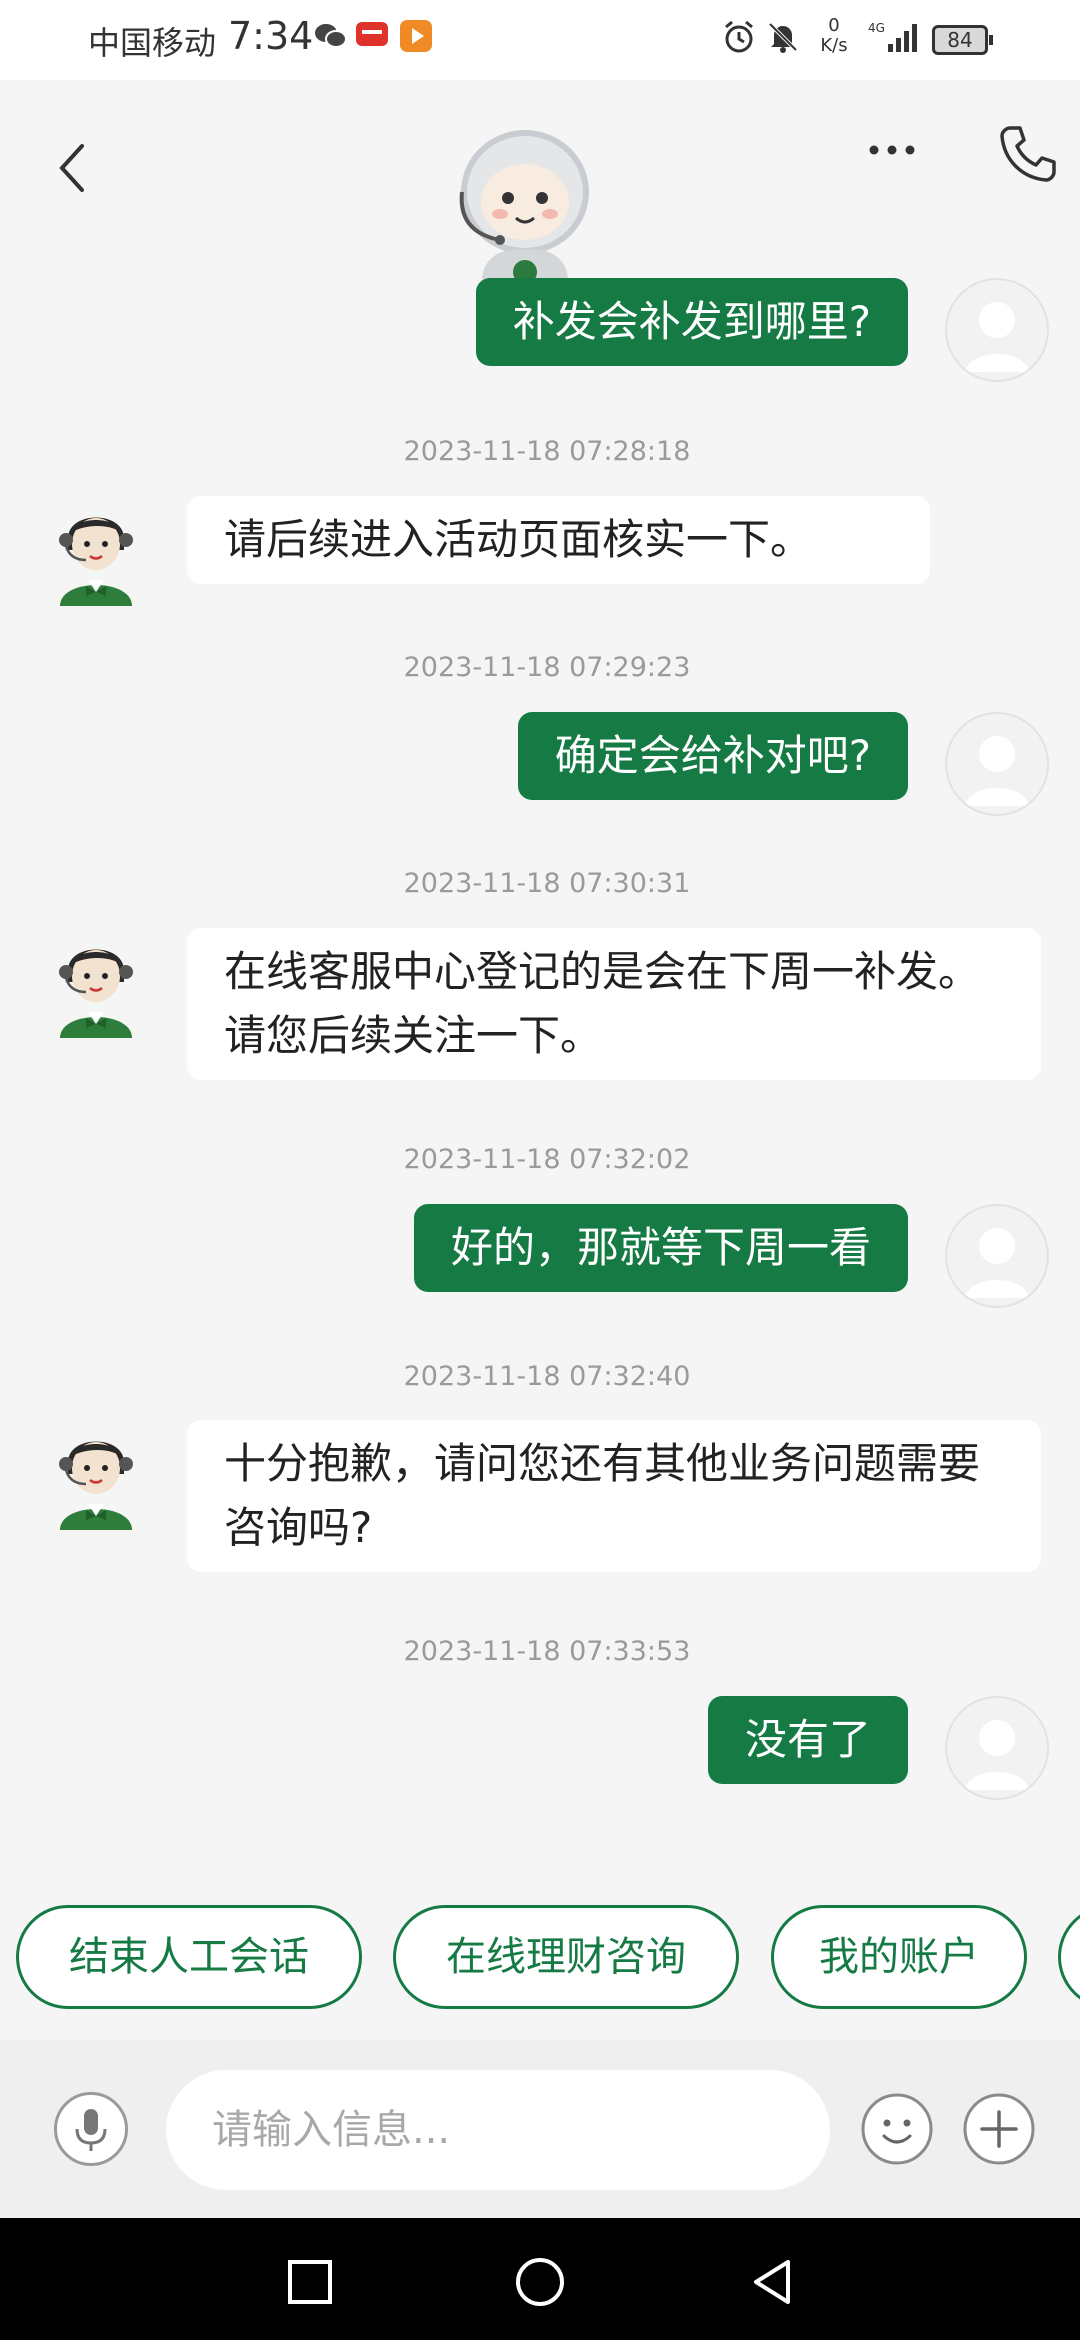  What do you see at coordinates (772, 2282) in the screenshot?
I see `back-triangle-icon` at bounding box center [772, 2282].